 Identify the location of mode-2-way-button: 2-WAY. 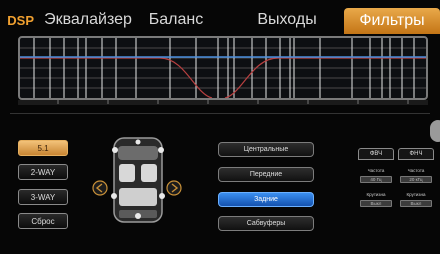
(43, 172).